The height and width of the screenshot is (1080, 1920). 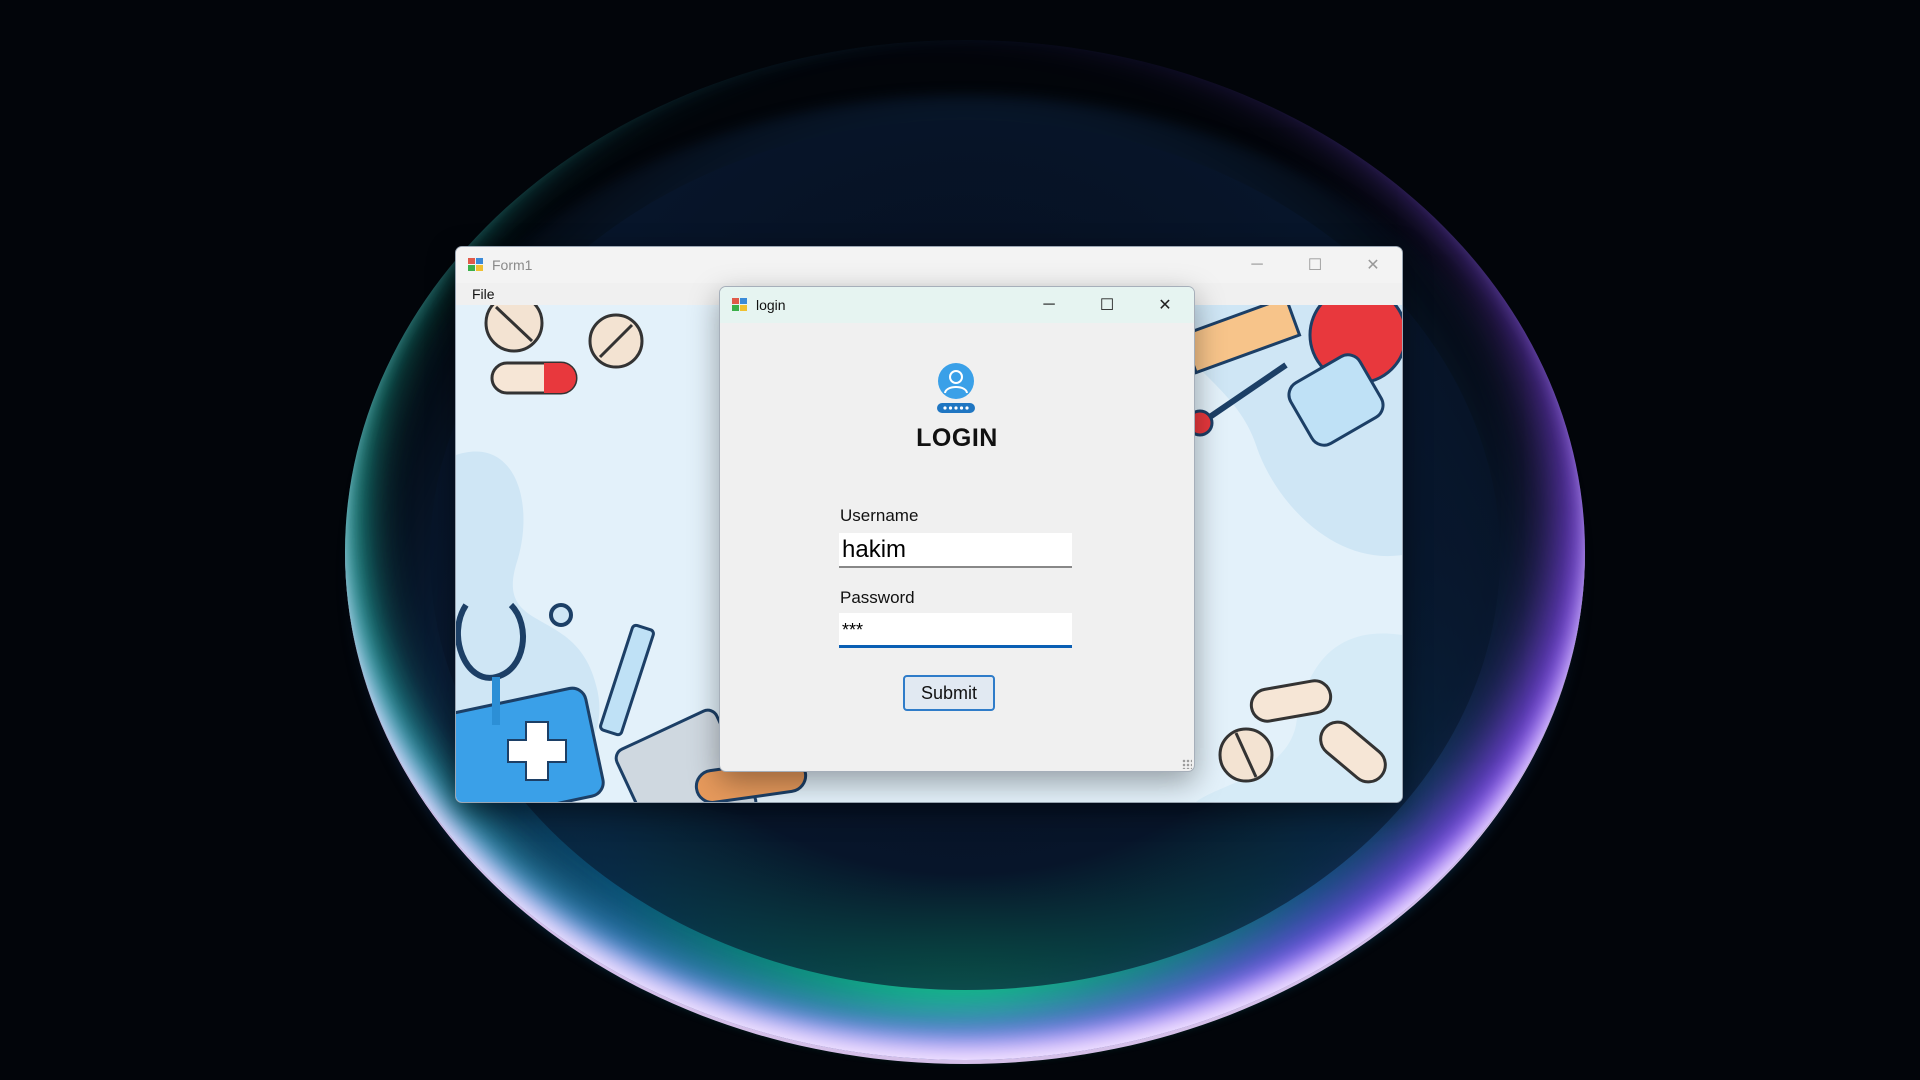 I want to click on stethoscope-head, so click(x=561, y=615).